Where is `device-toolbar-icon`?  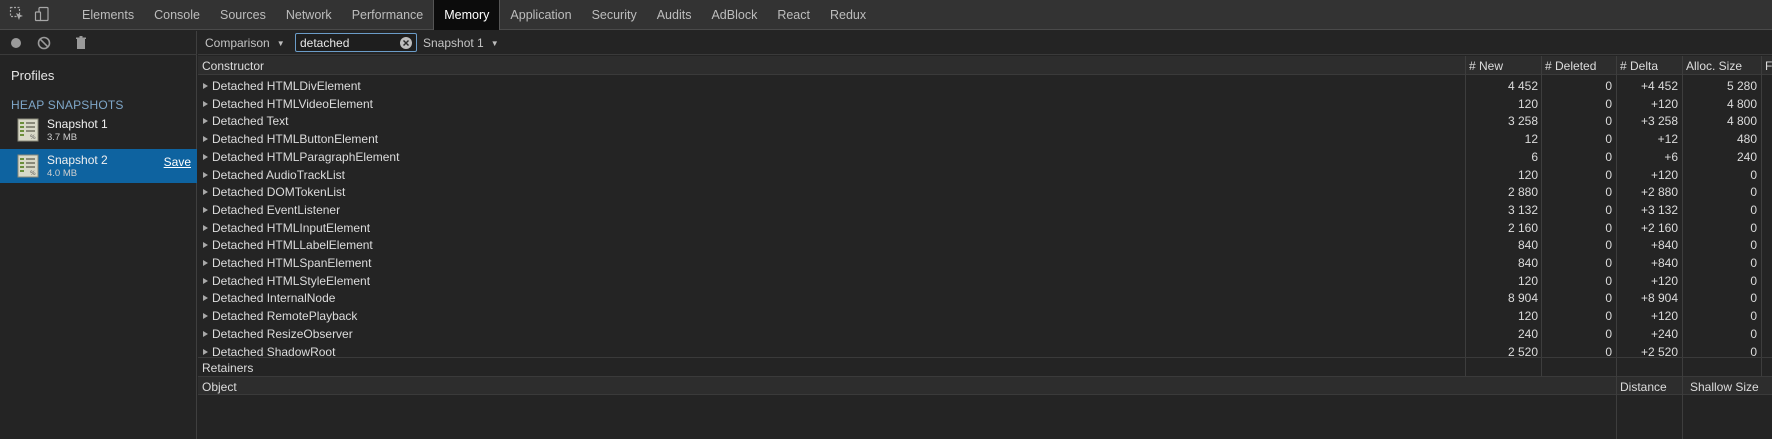
device-toolbar-icon is located at coordinates (42, 14).